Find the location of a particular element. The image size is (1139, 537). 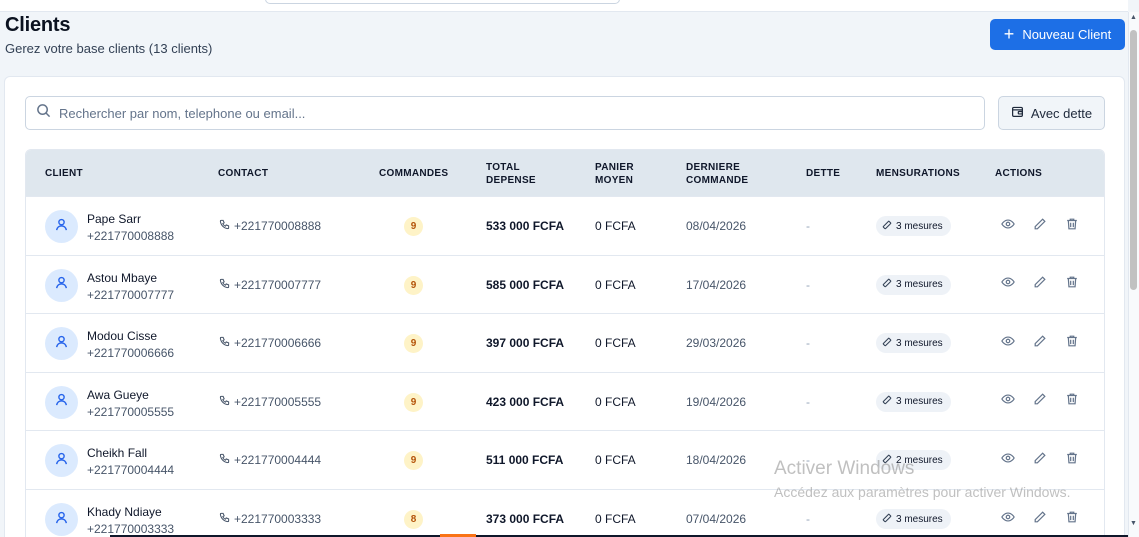

new-client-button: + Nouveau Client is located at coordinates (1057, 34).